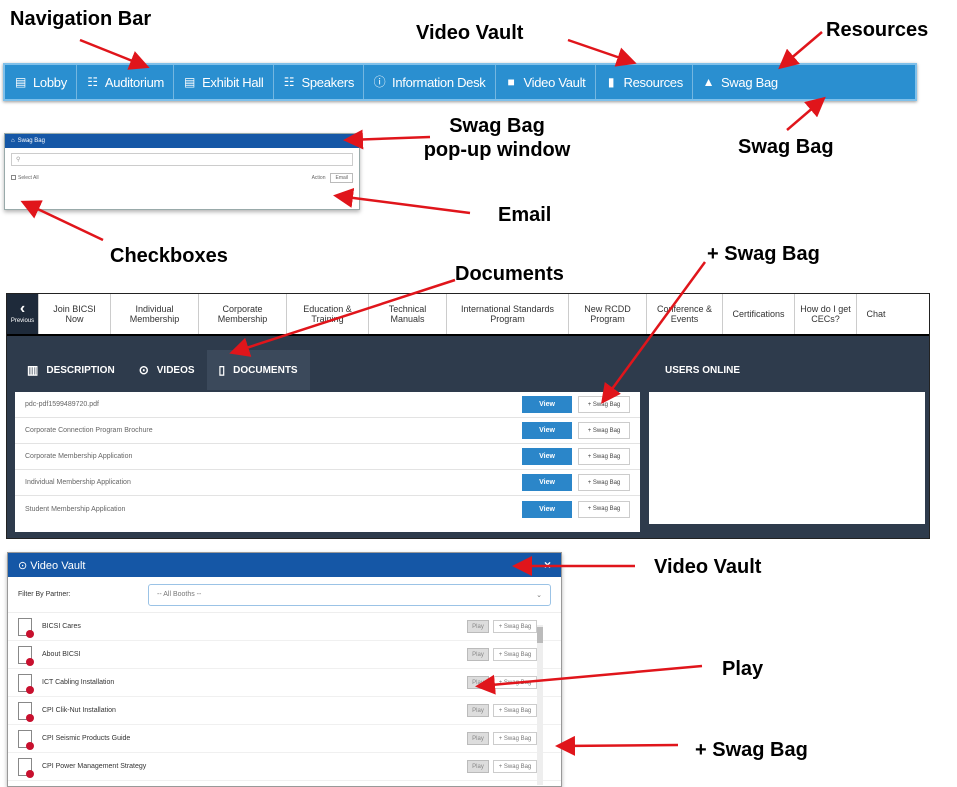 This screenshot has height=787, width=957. Describe the element at coordinates (25, 178) in the screenshot. I see `select-all: Select All` at that location.